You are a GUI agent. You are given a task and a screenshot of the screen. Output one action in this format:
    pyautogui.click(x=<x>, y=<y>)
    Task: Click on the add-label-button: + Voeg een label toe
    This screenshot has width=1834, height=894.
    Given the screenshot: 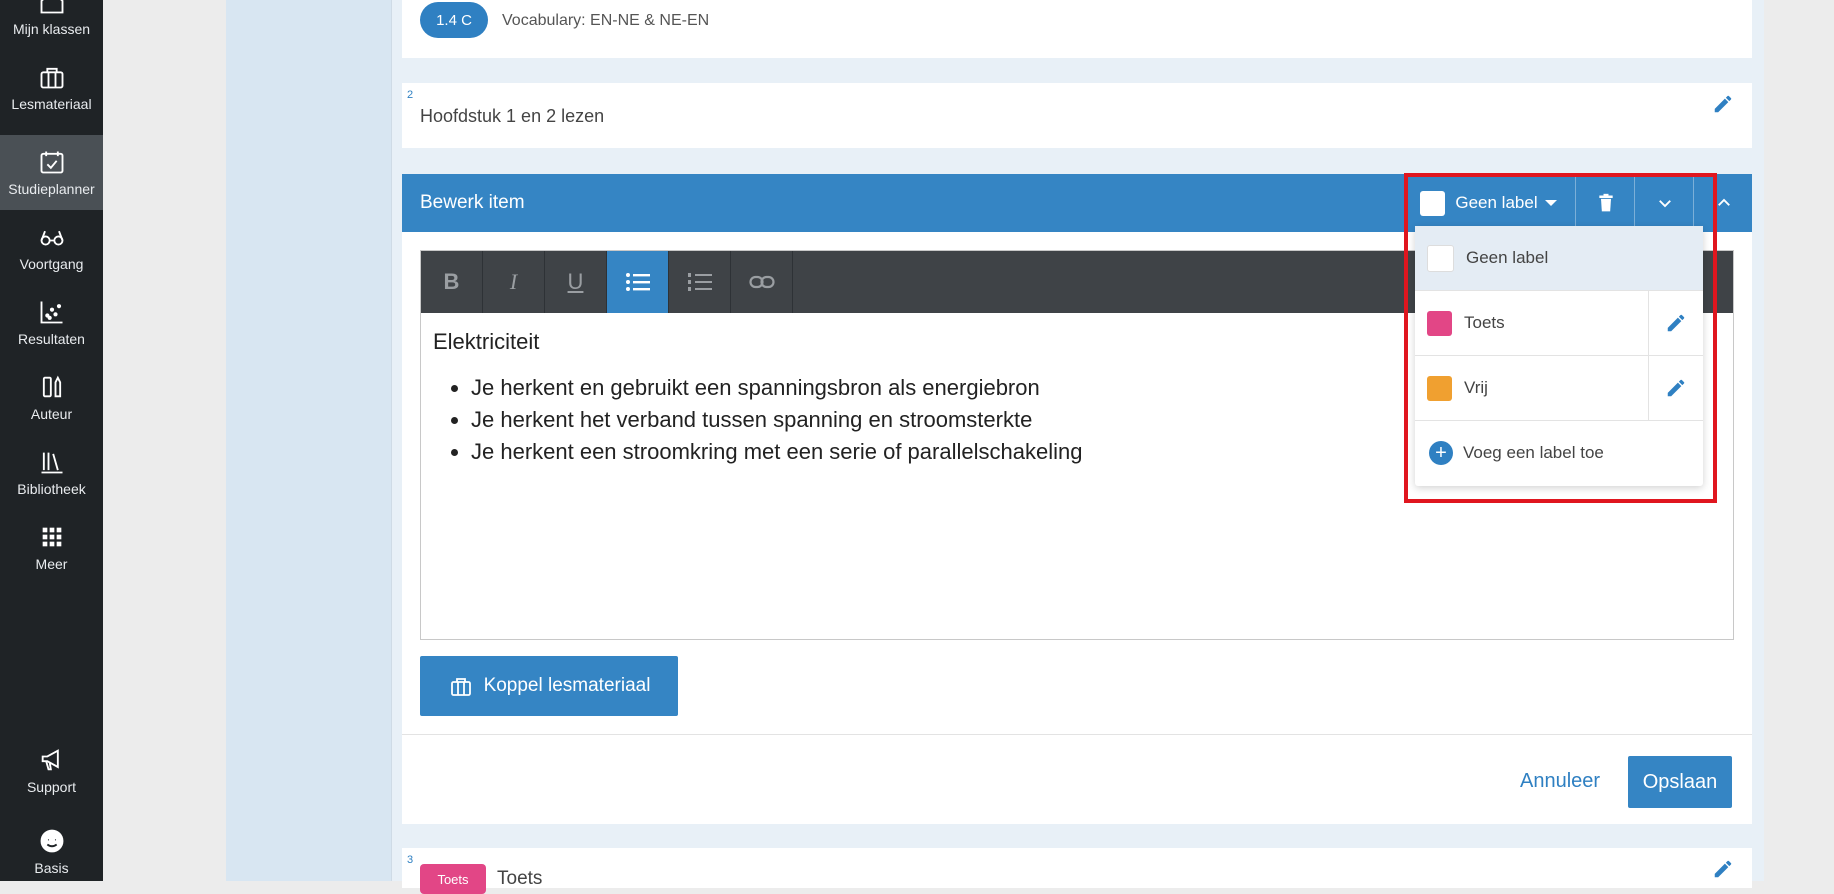 What is the action you would take?
    pyautogui.click(x=1559, y=453)
    